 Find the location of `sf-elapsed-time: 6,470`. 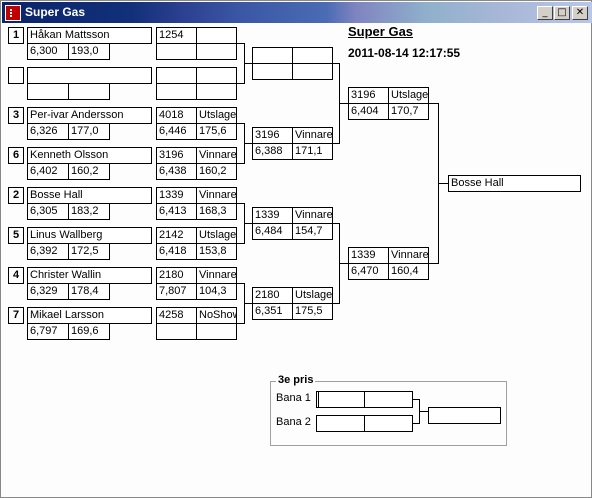

sf-elapsed-time: 6,470 is located at coordinates (368, 271).